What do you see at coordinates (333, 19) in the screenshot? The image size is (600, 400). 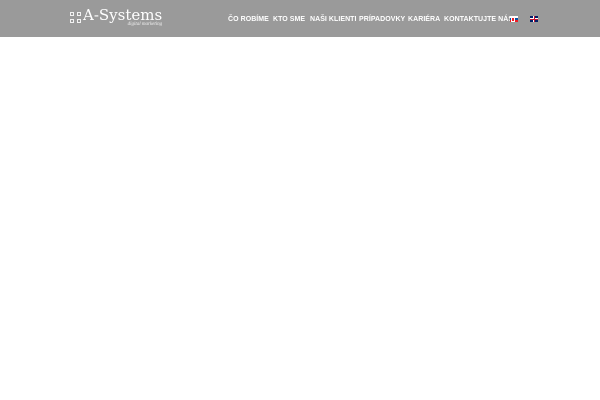 I see `nav-item-nasi-klienti: NAŠI KLIENTI` at bounding box center [333, 19].